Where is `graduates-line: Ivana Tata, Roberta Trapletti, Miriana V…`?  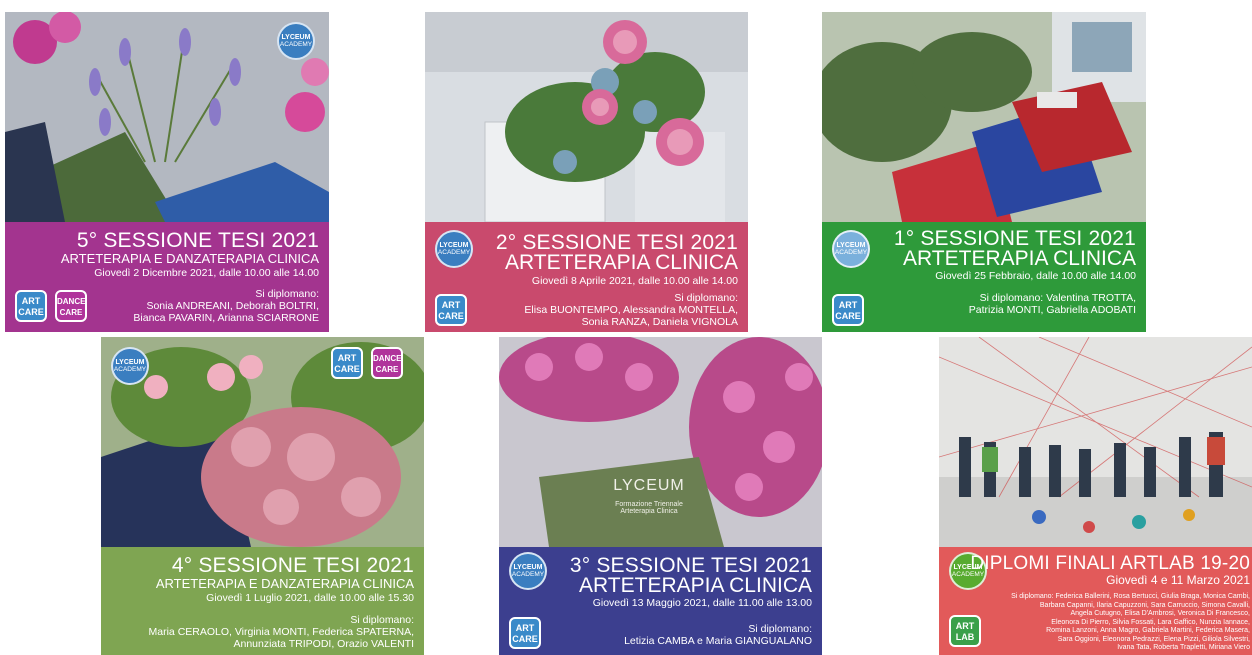 graduates-line: Ivana Tata, Roberta Trapletti, Miriana V… is located at coordinates (1183, 647).